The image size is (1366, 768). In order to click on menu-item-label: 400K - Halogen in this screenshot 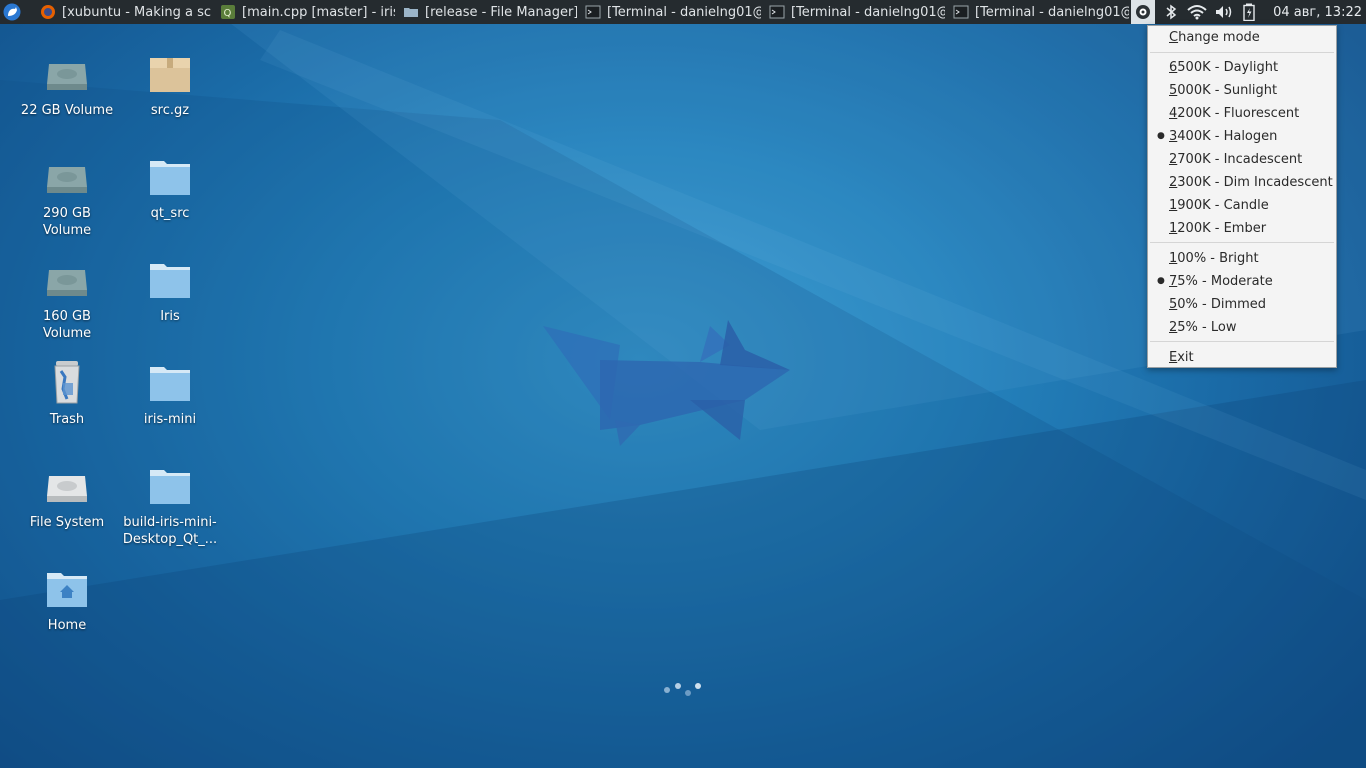, I will do `click(1227, 136)`.